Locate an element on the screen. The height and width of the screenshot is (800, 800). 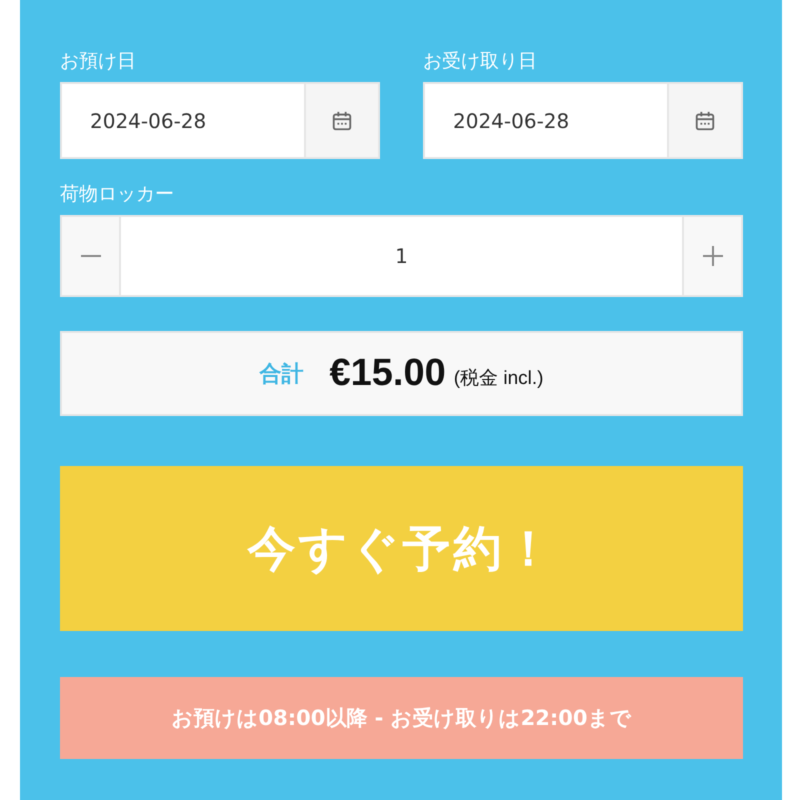
total-label: 合計 is located at coordinates (282, 374).